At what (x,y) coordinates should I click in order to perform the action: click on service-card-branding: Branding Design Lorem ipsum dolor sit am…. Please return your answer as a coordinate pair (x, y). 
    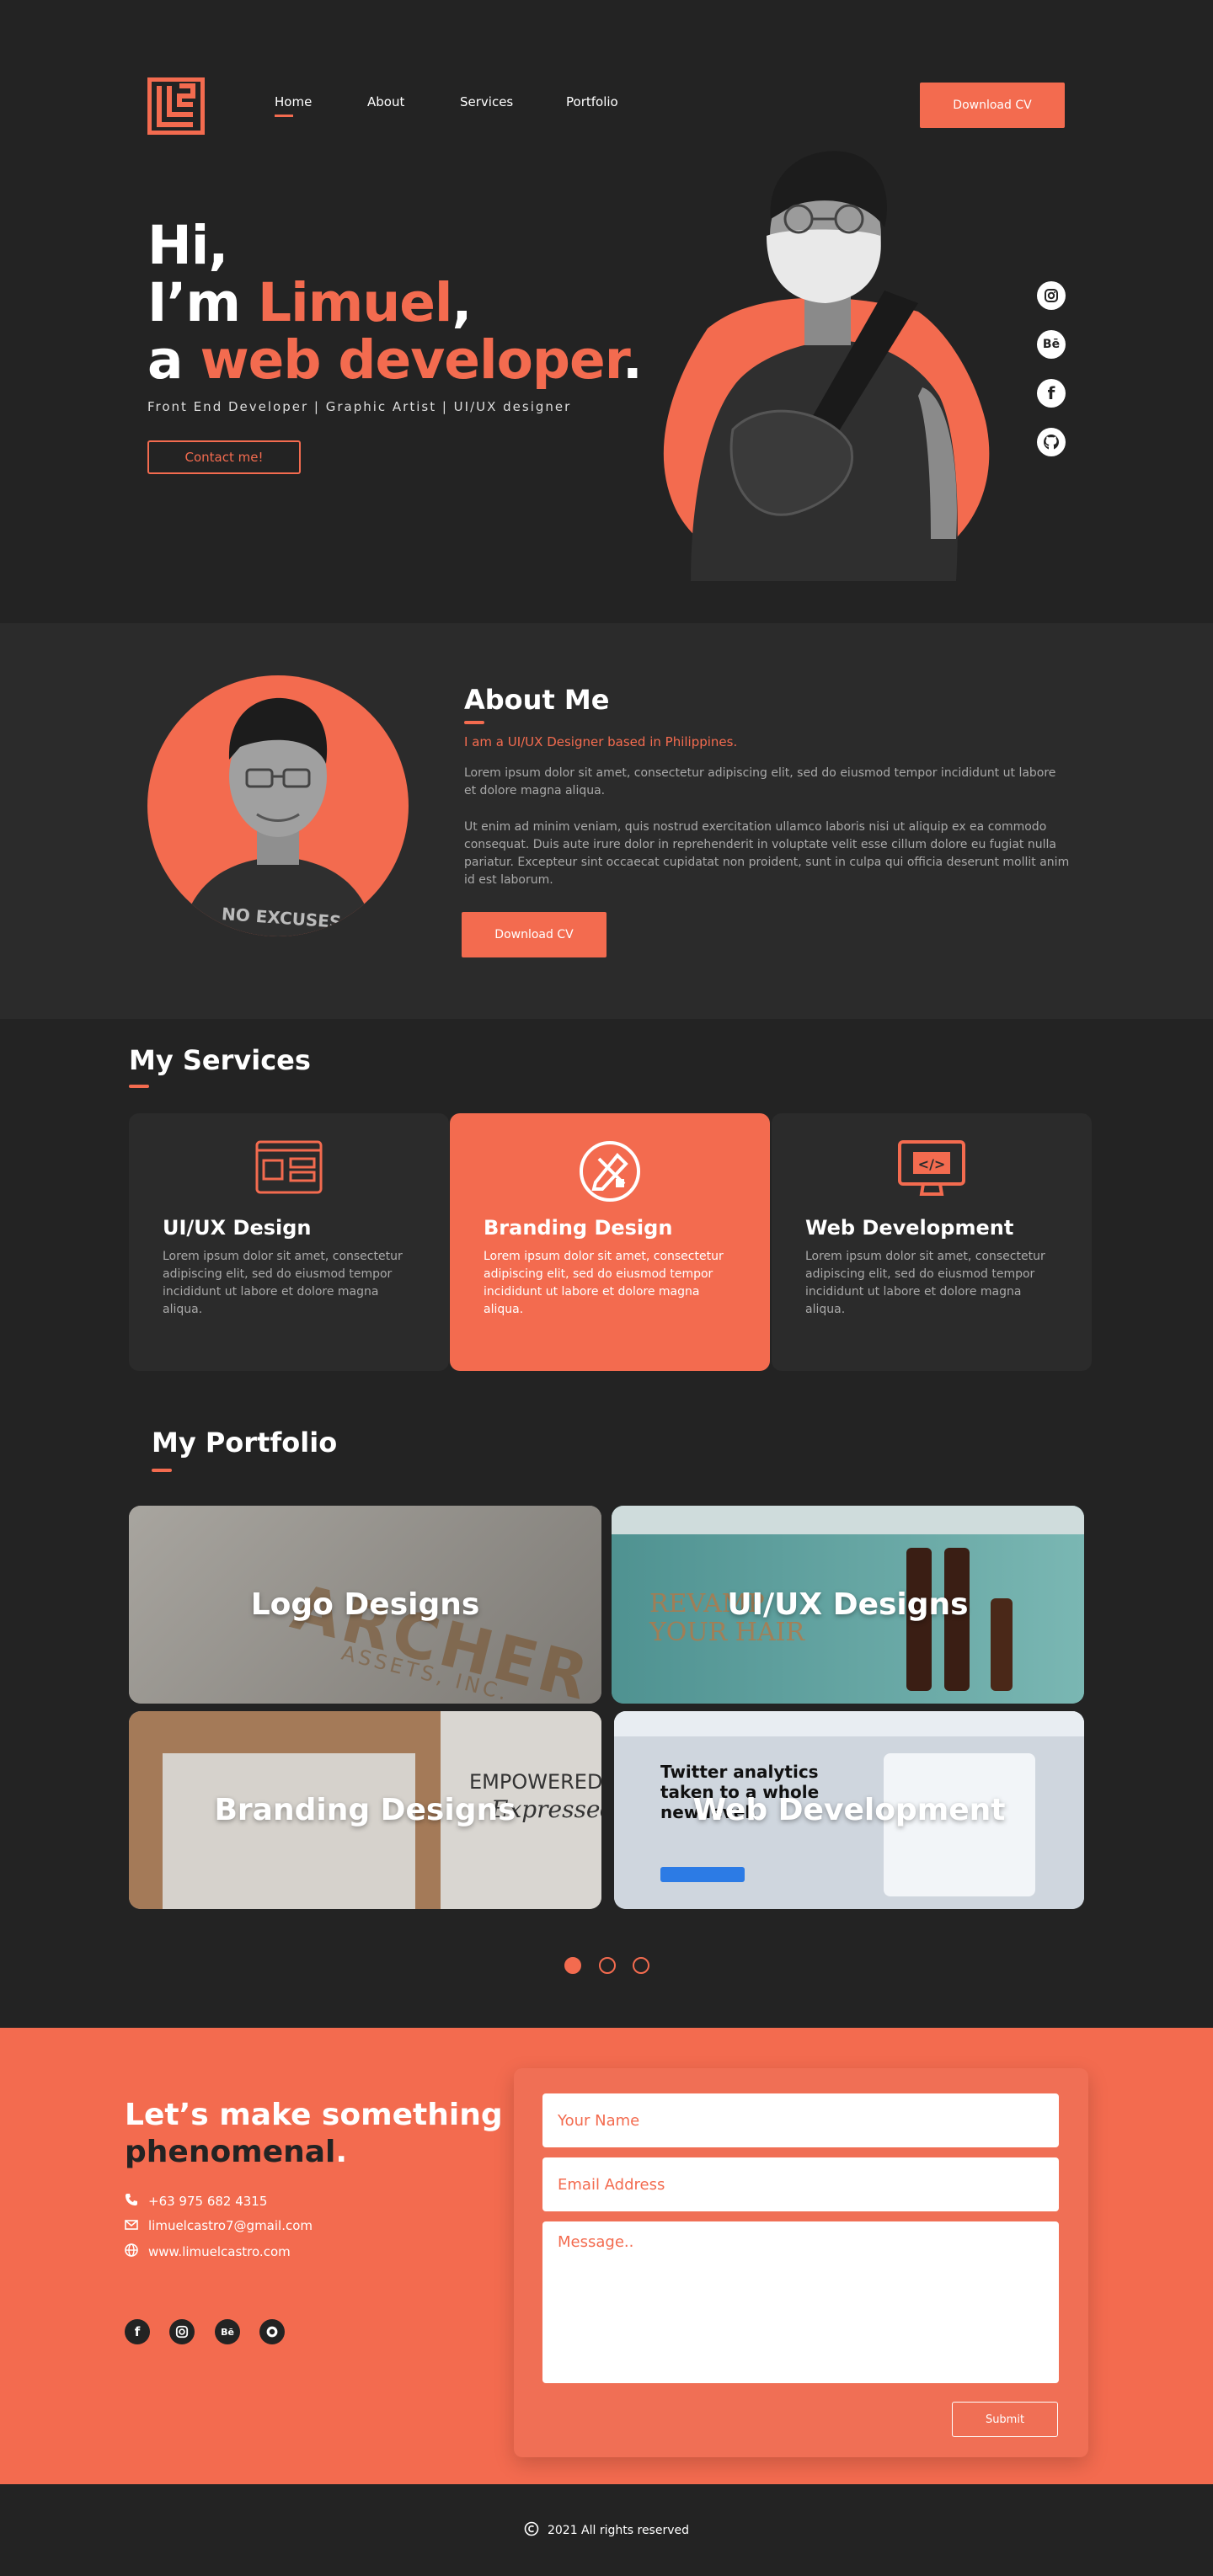
    Looking at the image, I should click on (610, 1242).